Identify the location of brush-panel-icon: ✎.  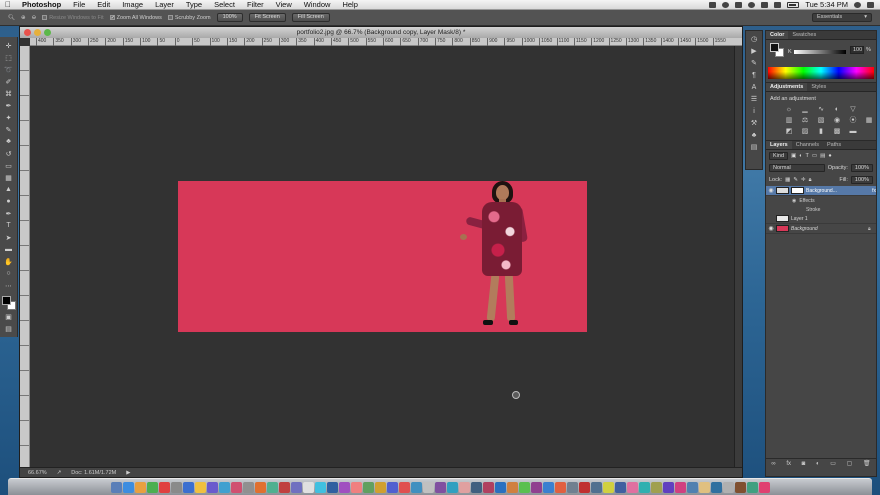
(754, 63).